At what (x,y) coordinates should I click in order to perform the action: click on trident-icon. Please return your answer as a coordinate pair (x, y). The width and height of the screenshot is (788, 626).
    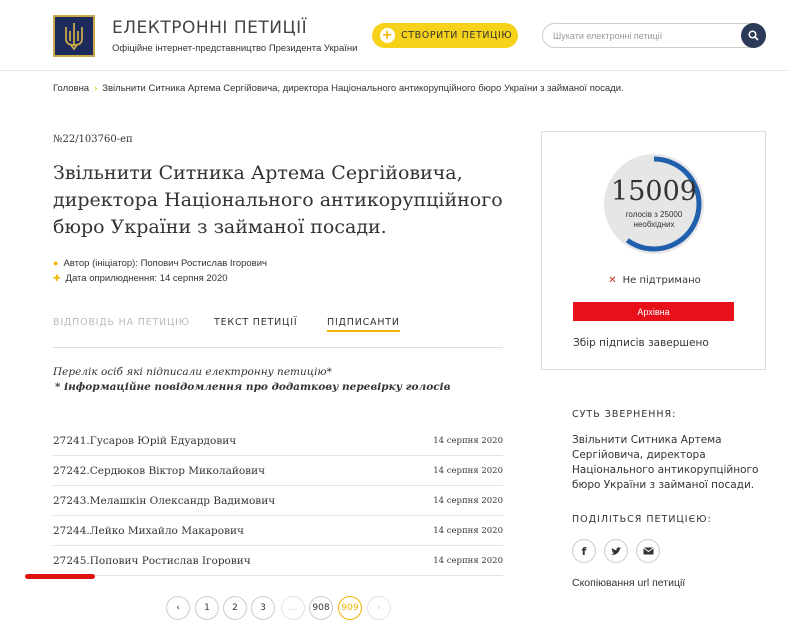
    Looking at the image, I should click on (74, 37).